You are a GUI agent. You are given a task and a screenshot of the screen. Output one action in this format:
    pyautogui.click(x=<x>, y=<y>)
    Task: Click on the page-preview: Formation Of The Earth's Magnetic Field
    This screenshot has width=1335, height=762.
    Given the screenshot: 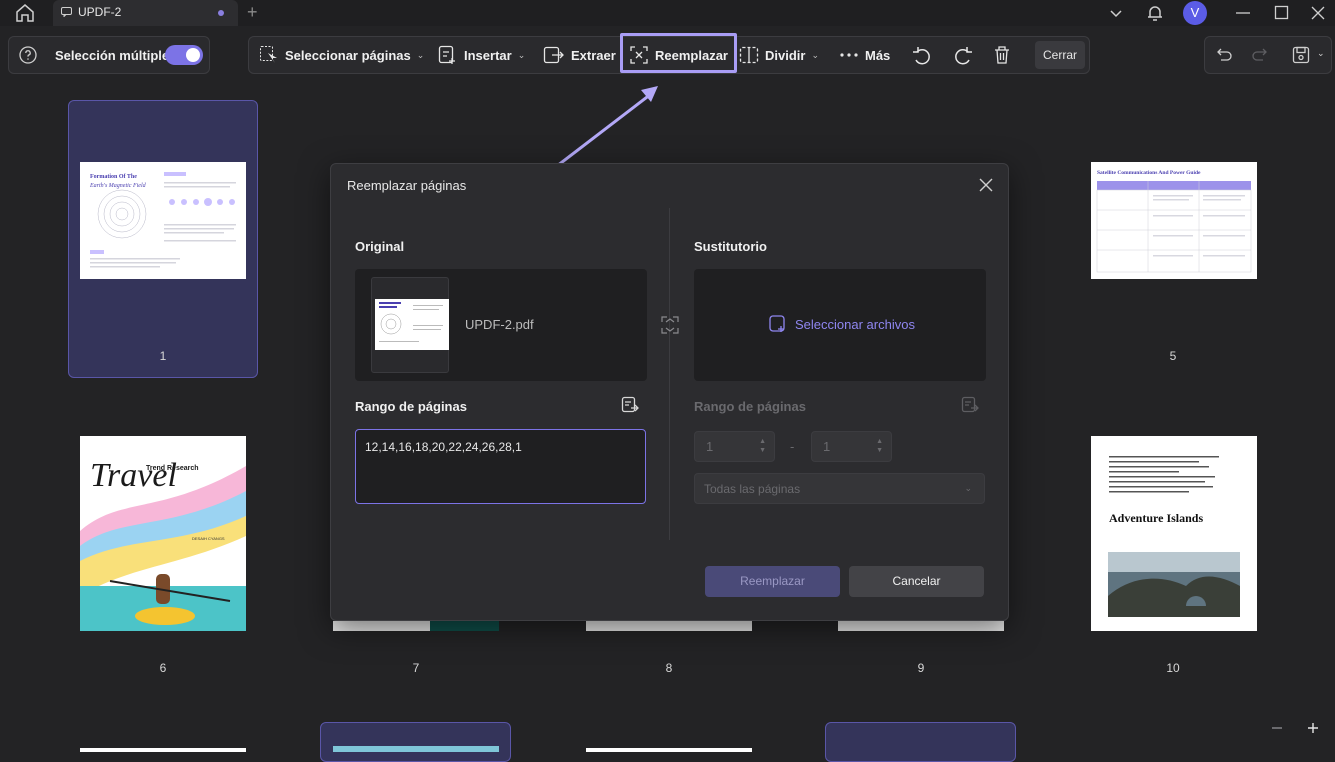 What is the action you would take?
    pyautogui.click(x=162, y=220)
    